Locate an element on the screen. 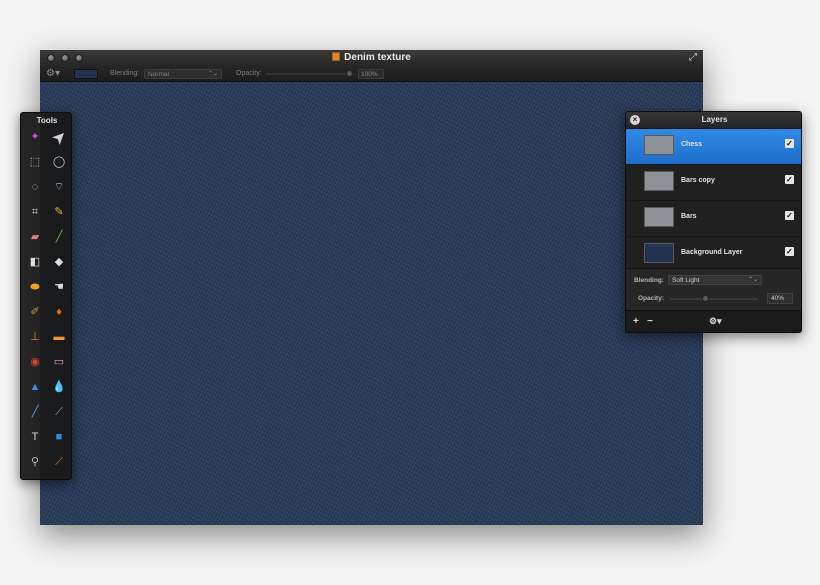 The height and width of the screenshot is (585, 820). title-bar: Denim texture ⤢ is located at coordinates (371, 58).